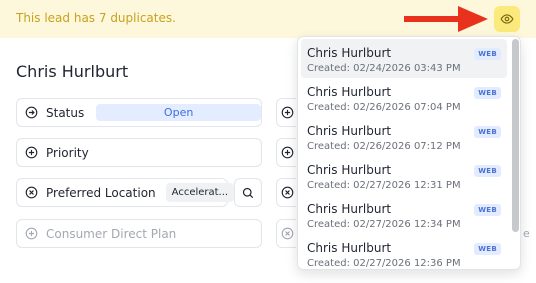 This screenshot has width=536, height=283. Describe the element at coordinates (384, 68) in the screenshot. I see `duplicate-created: Created: 02/24/2026 03:43 PM` at that location.